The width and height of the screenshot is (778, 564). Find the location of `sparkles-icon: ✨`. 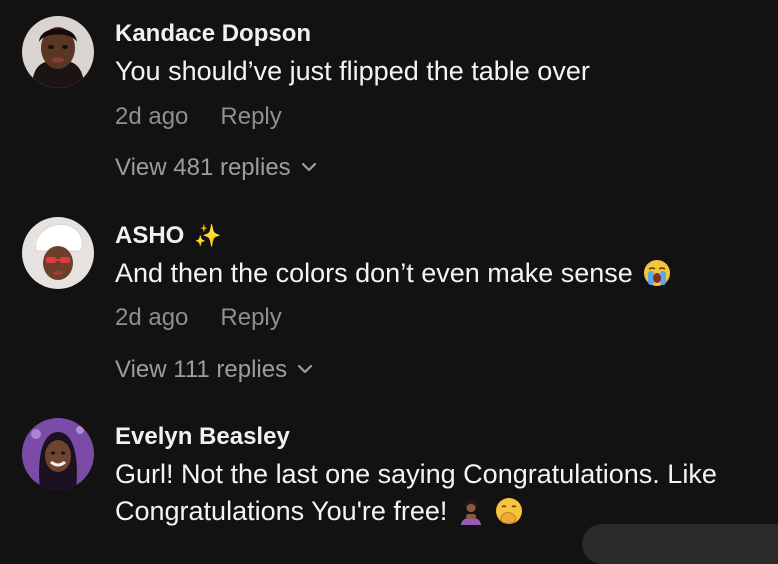

sparkles-icon: ✨ is located at coordinates (208, 235).